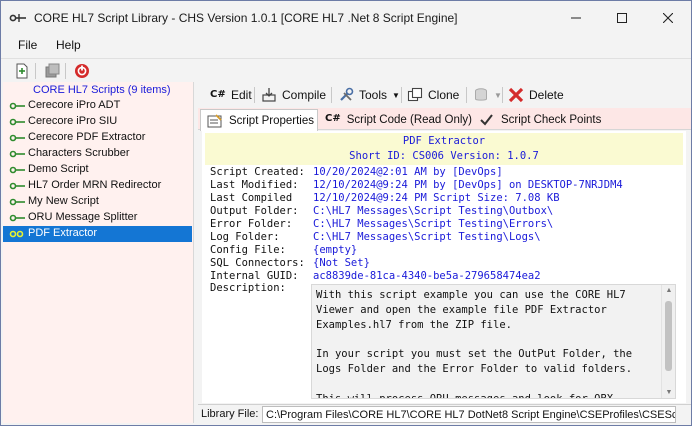  What do you see at coordinates (245, 237) in the screenshot?
I see `property-key: Log Folder:` at bounding box center [245, 237].